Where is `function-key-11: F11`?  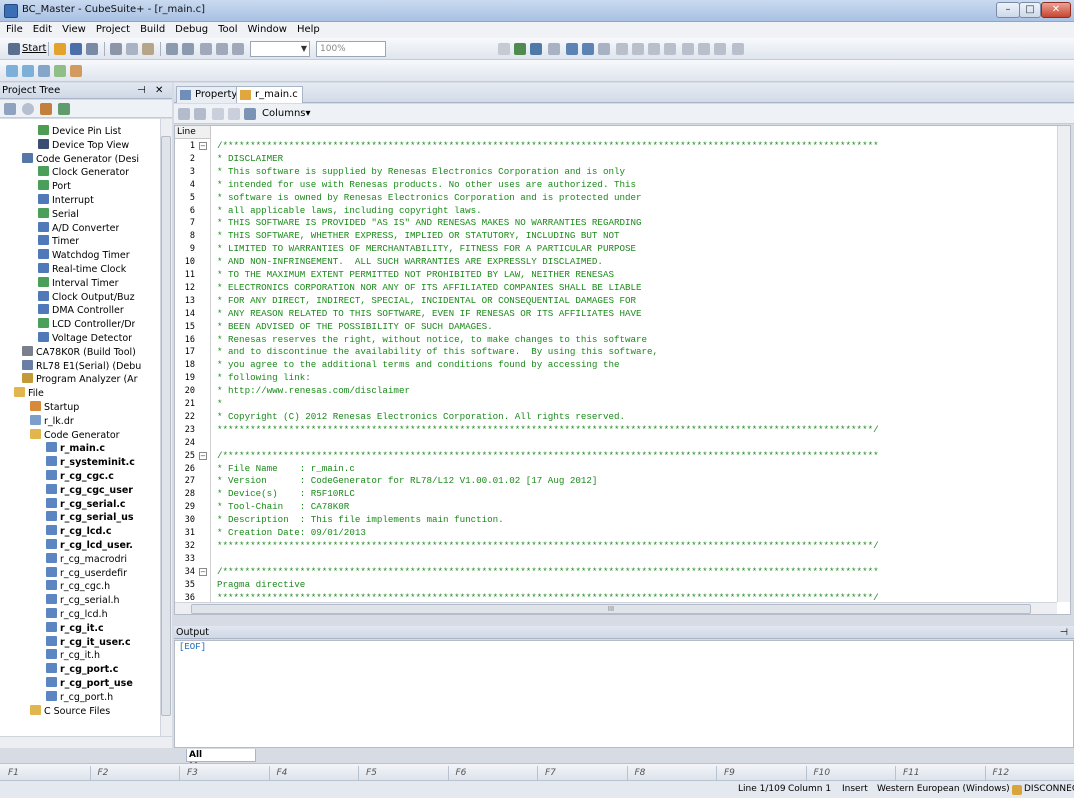 function-key-11: F11 is located at coordinates (911, 773).